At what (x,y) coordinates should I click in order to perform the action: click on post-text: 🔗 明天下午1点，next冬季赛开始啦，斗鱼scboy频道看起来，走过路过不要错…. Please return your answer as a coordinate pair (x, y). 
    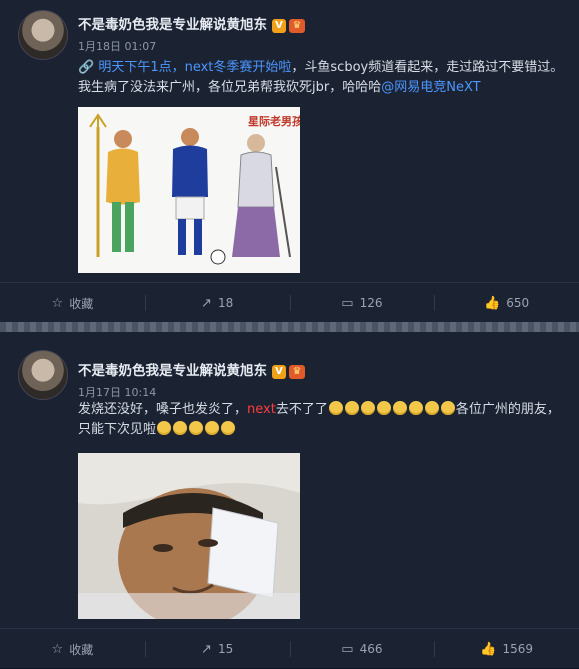
    Looking at the image, I should click on (321, 77).